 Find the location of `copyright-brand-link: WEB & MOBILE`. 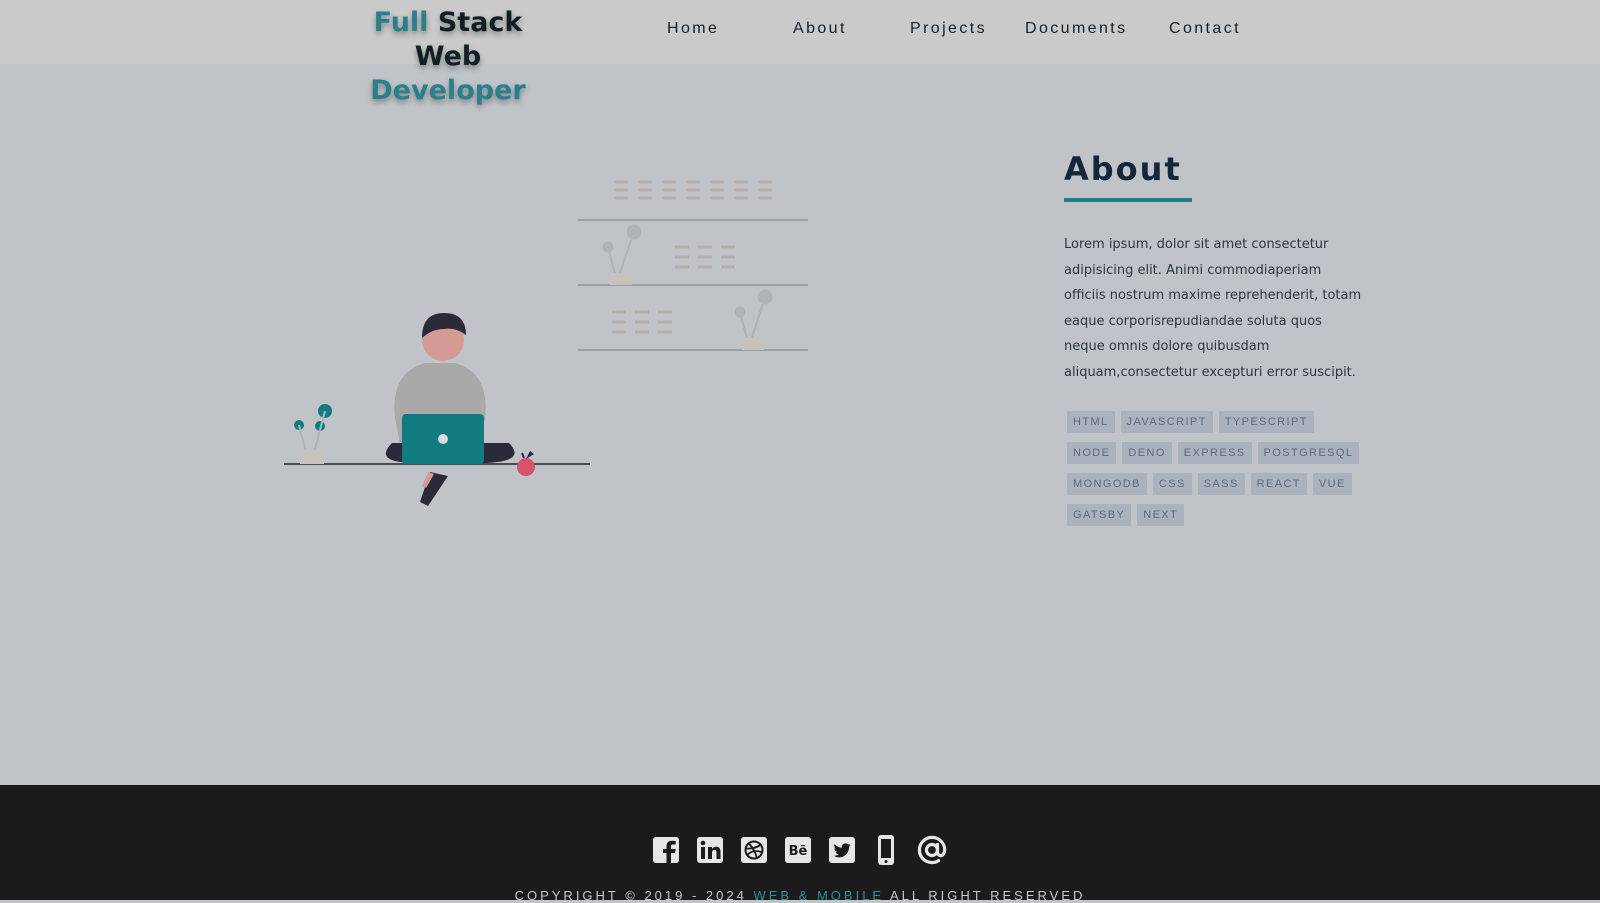

copyright-brand-link: WEB & MOBILE is located at coordinates (818, 895).